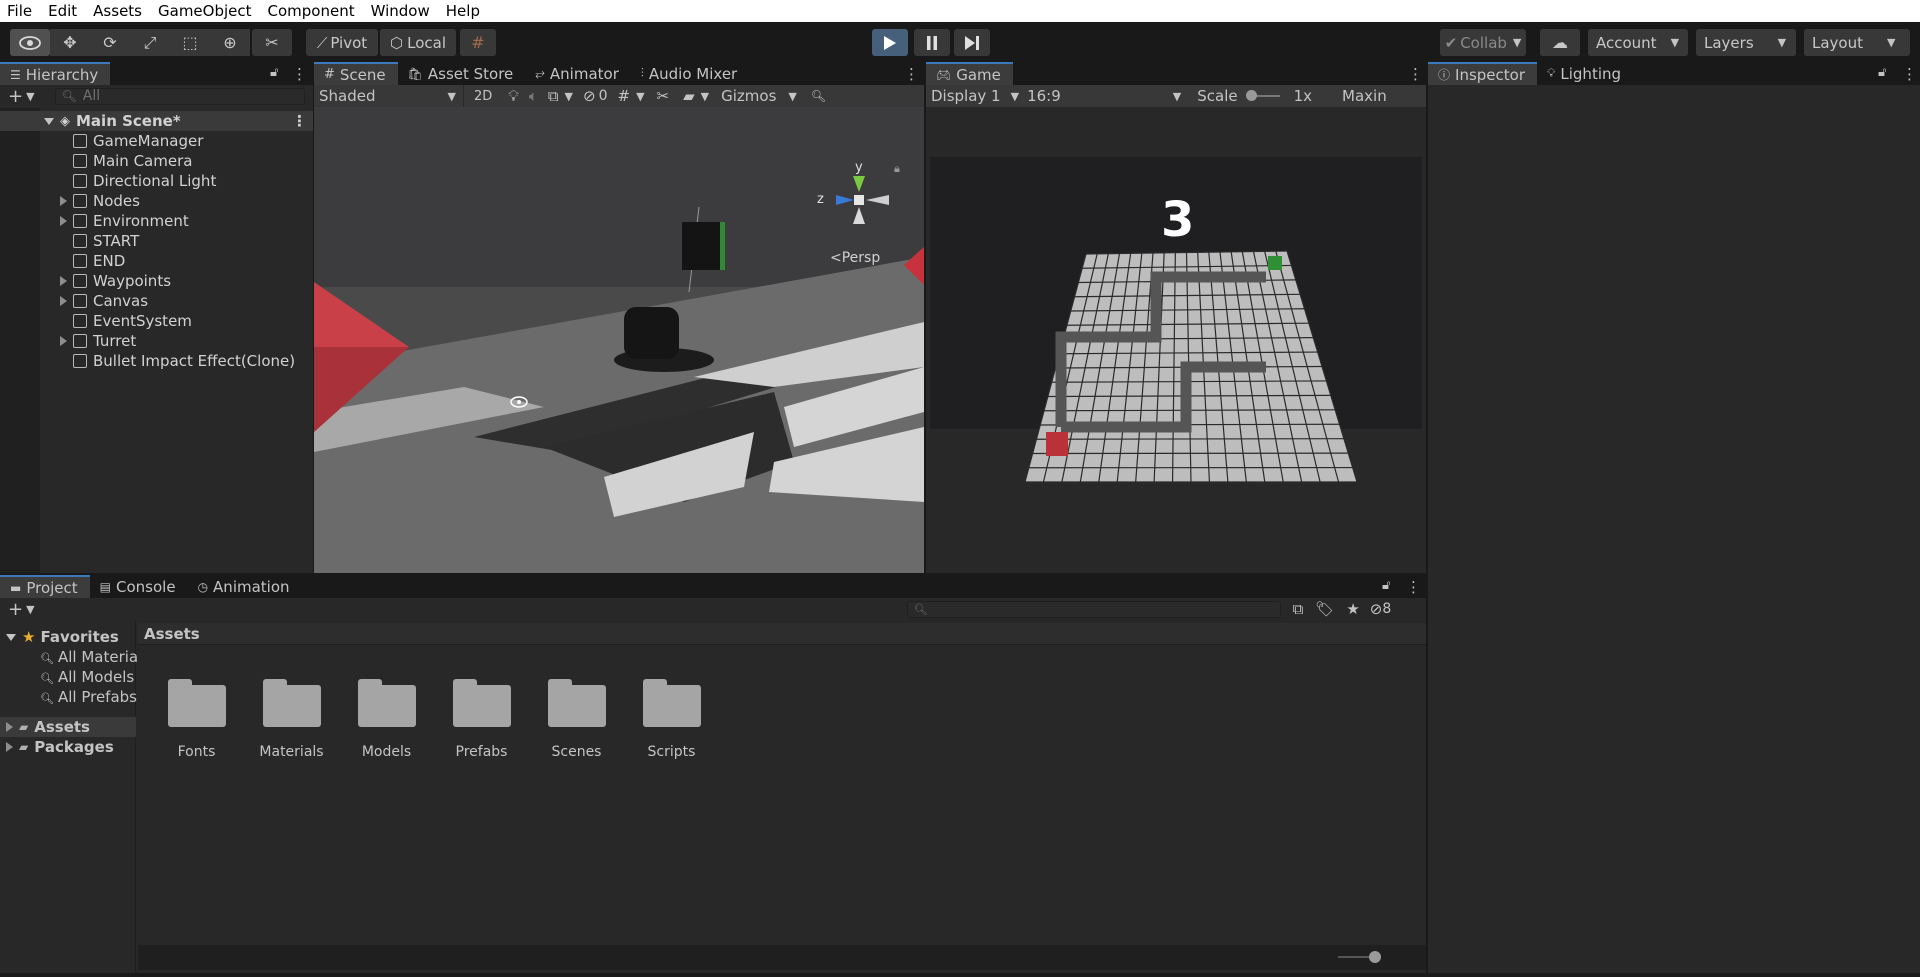  Describe the element at coordinates (966, 96) in the screenshot. I see `display-dropdown: Display 1` at that location.